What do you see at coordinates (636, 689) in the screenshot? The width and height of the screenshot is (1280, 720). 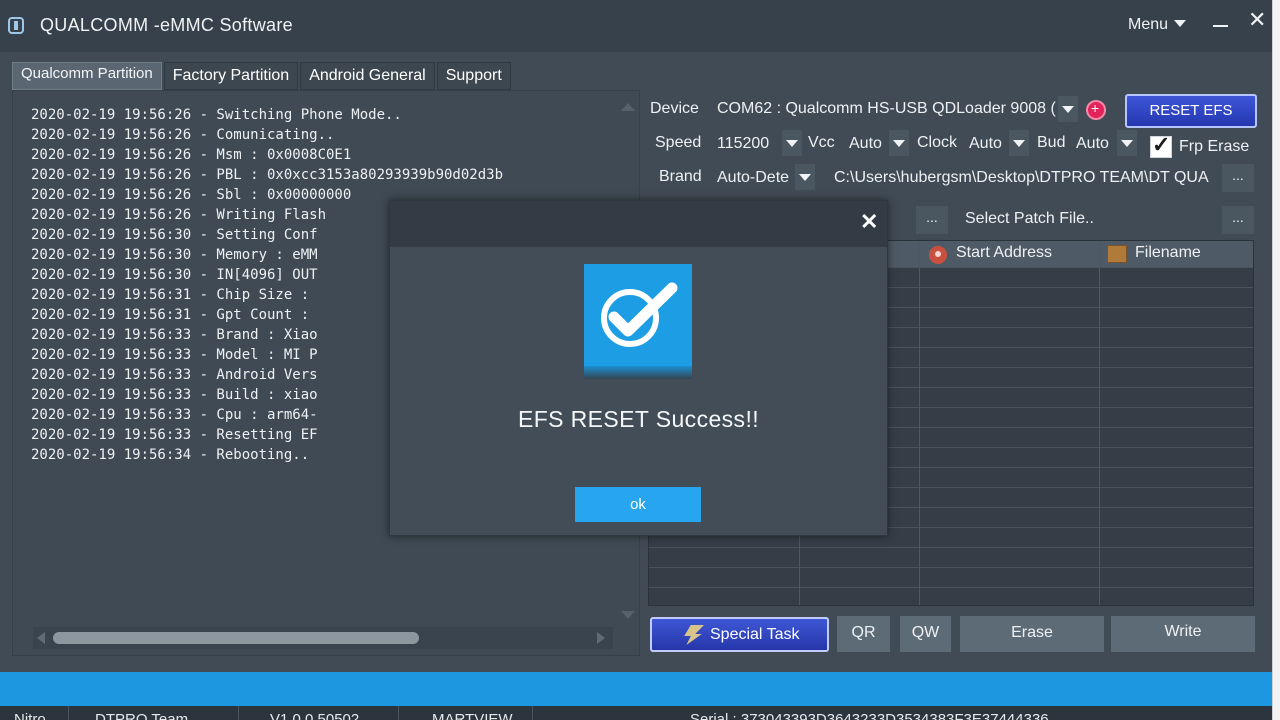 I see `progress-bar` at bounding box center [636, 689].